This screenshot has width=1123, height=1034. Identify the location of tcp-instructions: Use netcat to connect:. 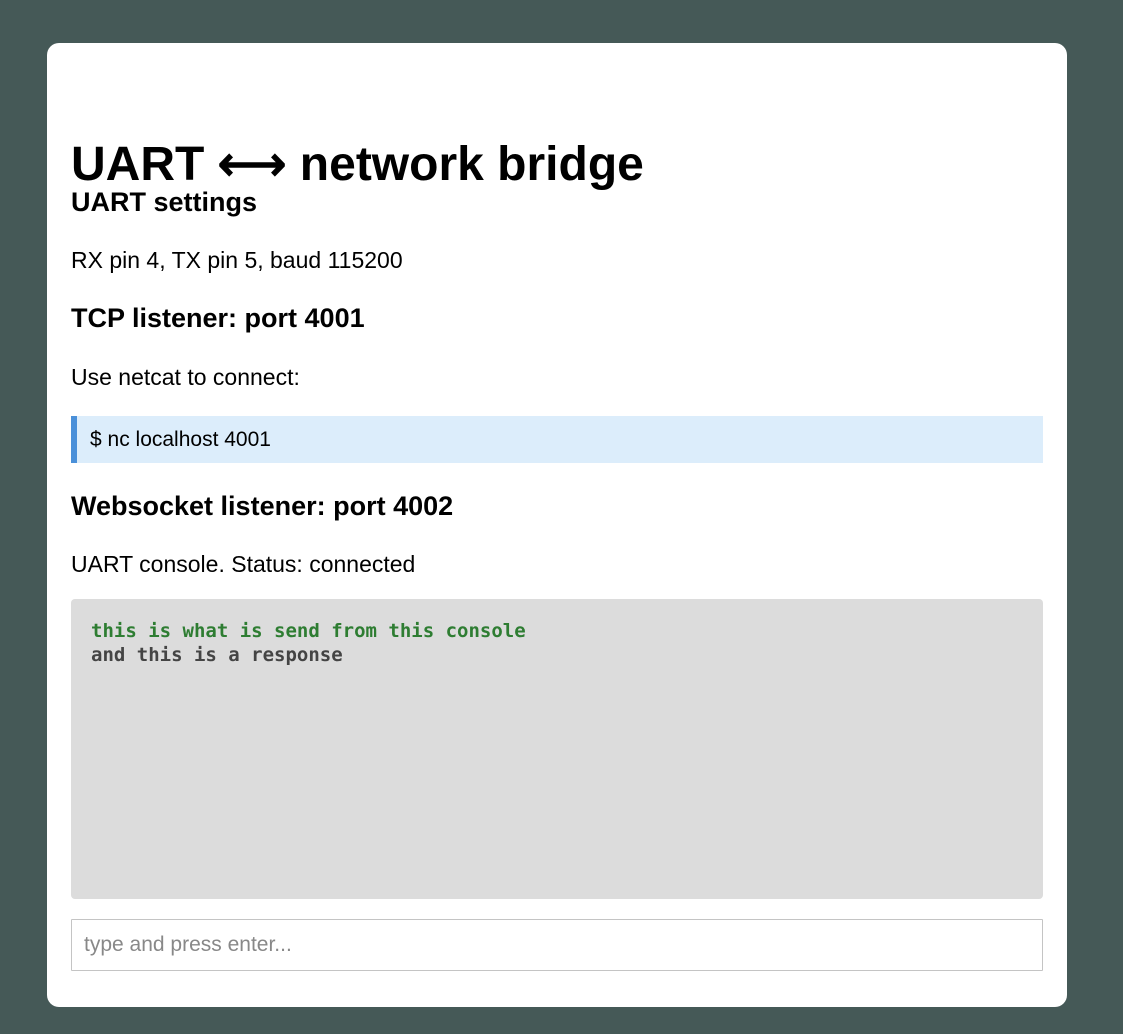
(185, 377).